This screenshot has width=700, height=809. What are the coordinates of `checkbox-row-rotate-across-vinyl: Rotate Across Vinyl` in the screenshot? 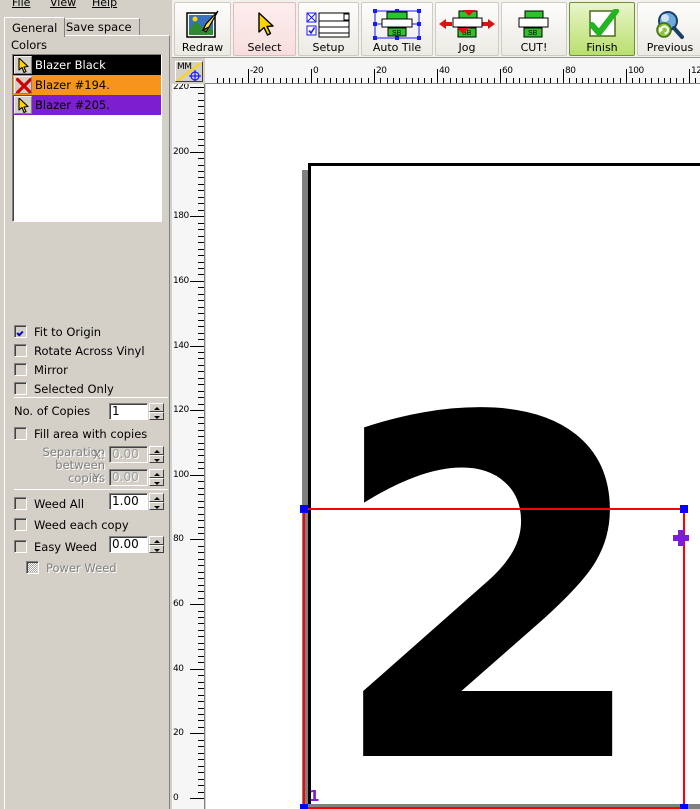 It's located at (87, 350).